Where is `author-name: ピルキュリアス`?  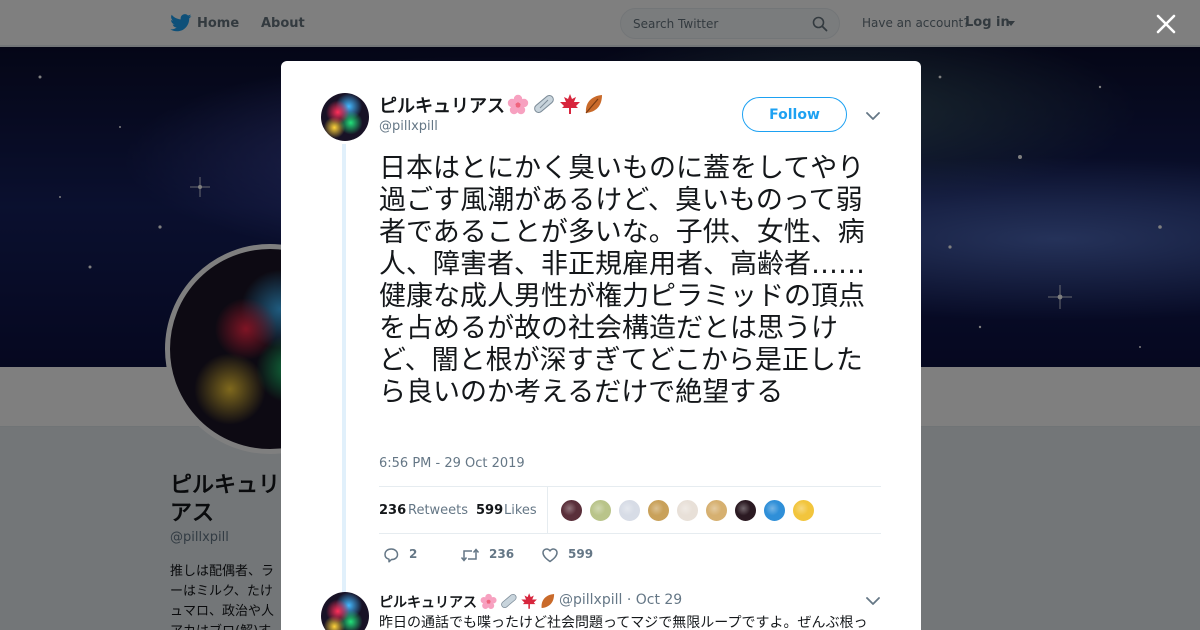 author-name: ピルキュリアス is located at coordinates (442, 105).